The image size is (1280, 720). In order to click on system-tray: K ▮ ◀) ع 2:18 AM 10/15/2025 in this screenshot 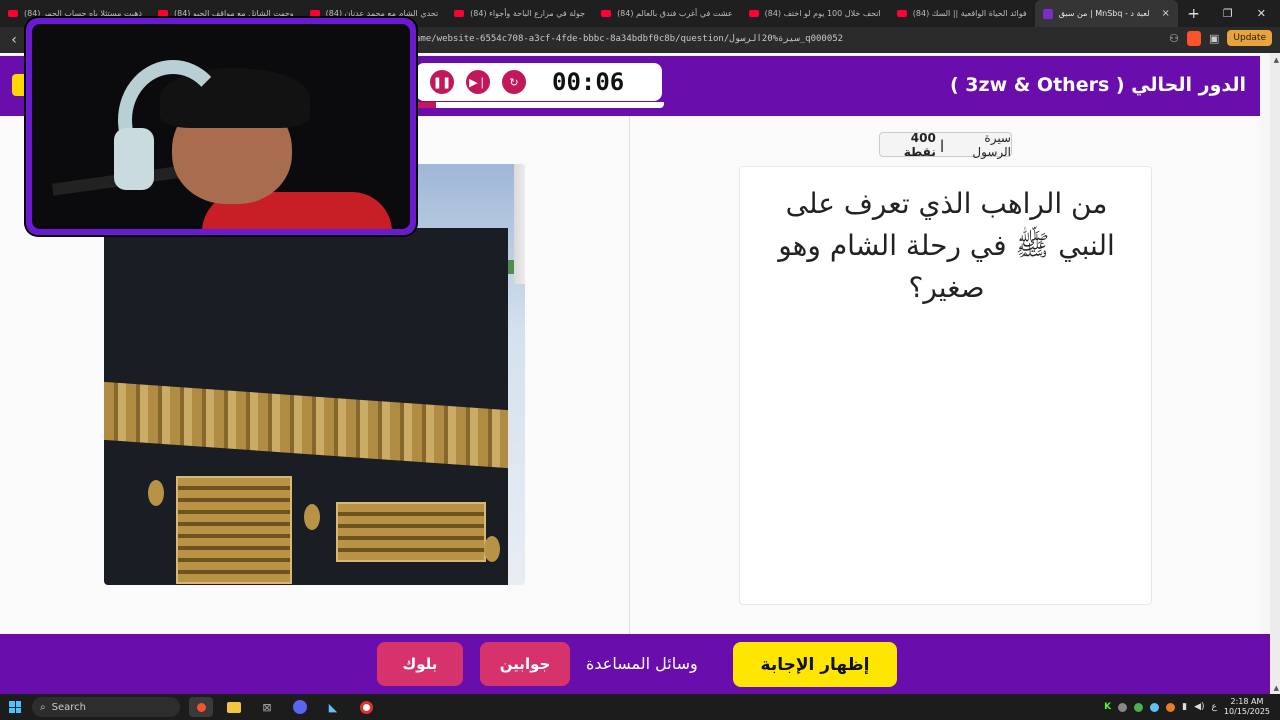, I will do `click(1187, 707)`.